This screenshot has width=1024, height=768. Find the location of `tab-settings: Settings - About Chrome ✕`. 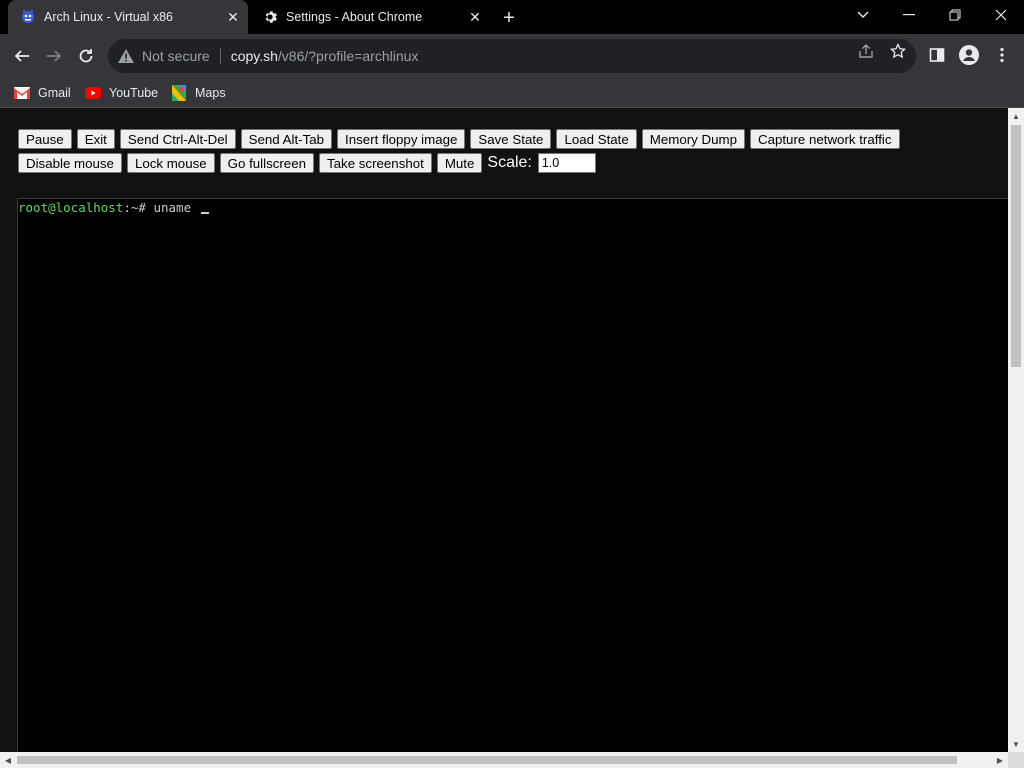

tab-settings: Settings - About Chrome ✕ is located at coordinates (370, 17).